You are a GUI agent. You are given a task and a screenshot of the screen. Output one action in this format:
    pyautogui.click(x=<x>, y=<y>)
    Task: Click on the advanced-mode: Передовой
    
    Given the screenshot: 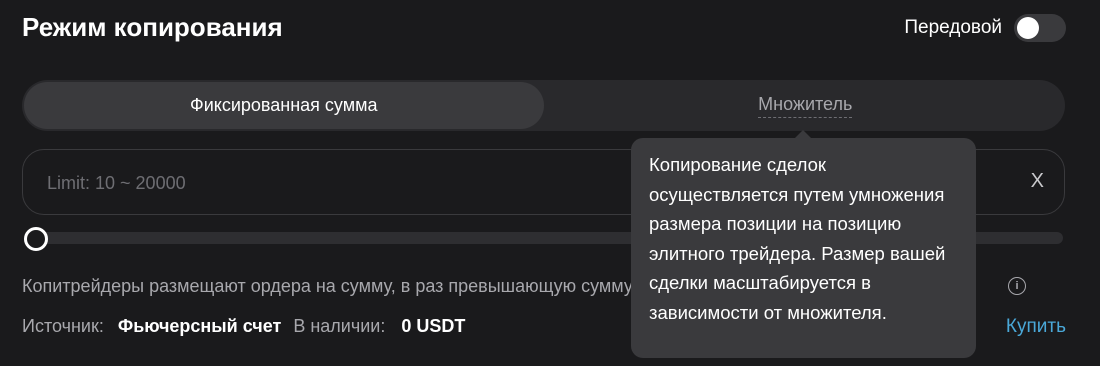 What is the action you would take?
    pyautogui.click(x=985, y=28)
    